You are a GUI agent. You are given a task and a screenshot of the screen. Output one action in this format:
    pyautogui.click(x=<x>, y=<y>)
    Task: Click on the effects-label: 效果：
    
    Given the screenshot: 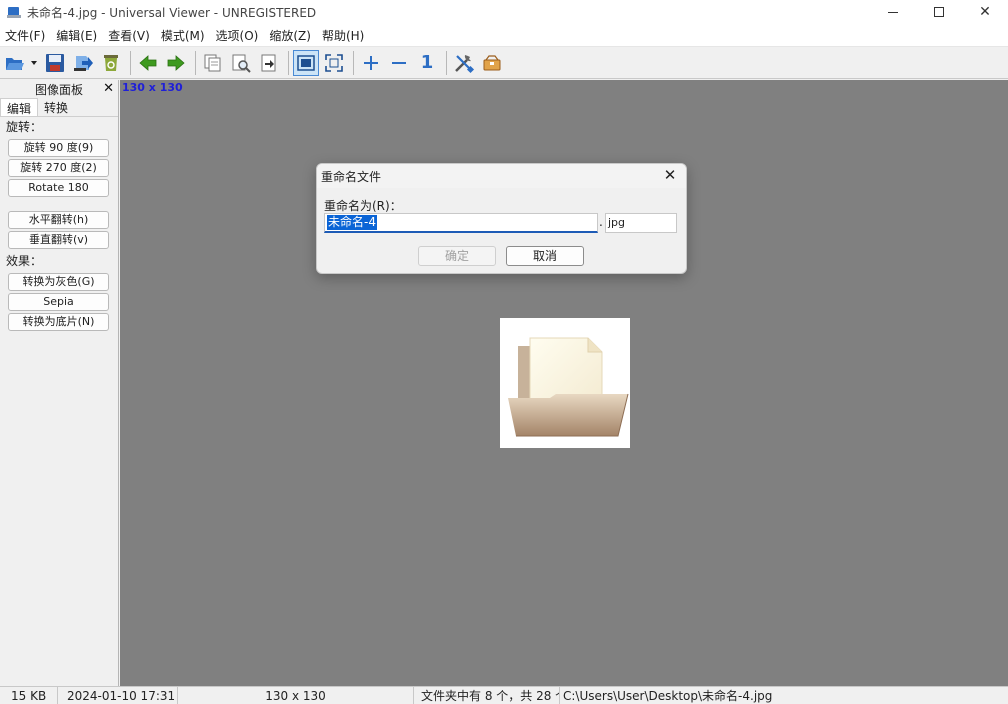 What is the action you would take?
    pyautogui.click(x=59, y=261)
    